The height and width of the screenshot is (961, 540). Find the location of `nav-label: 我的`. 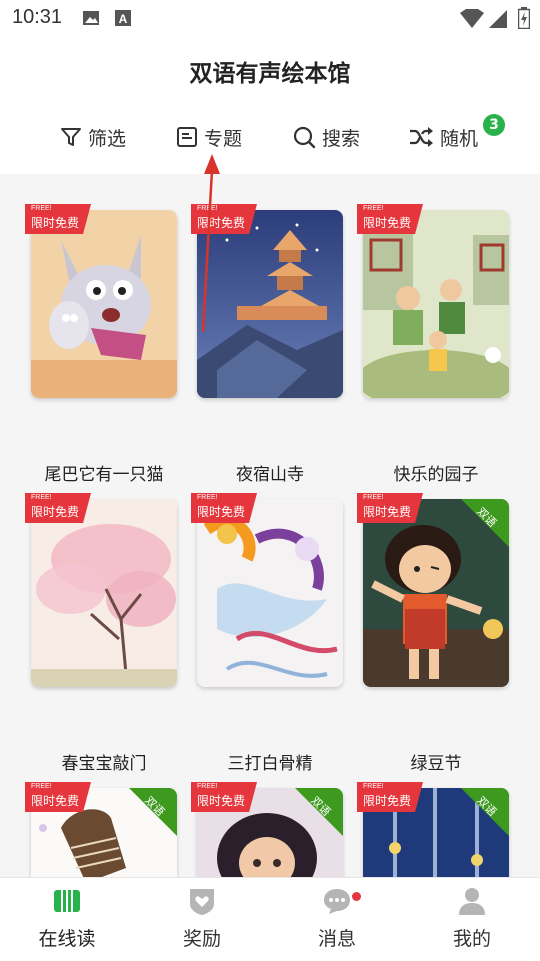

nav-label: 我的 is located at coordinates (471, 939).